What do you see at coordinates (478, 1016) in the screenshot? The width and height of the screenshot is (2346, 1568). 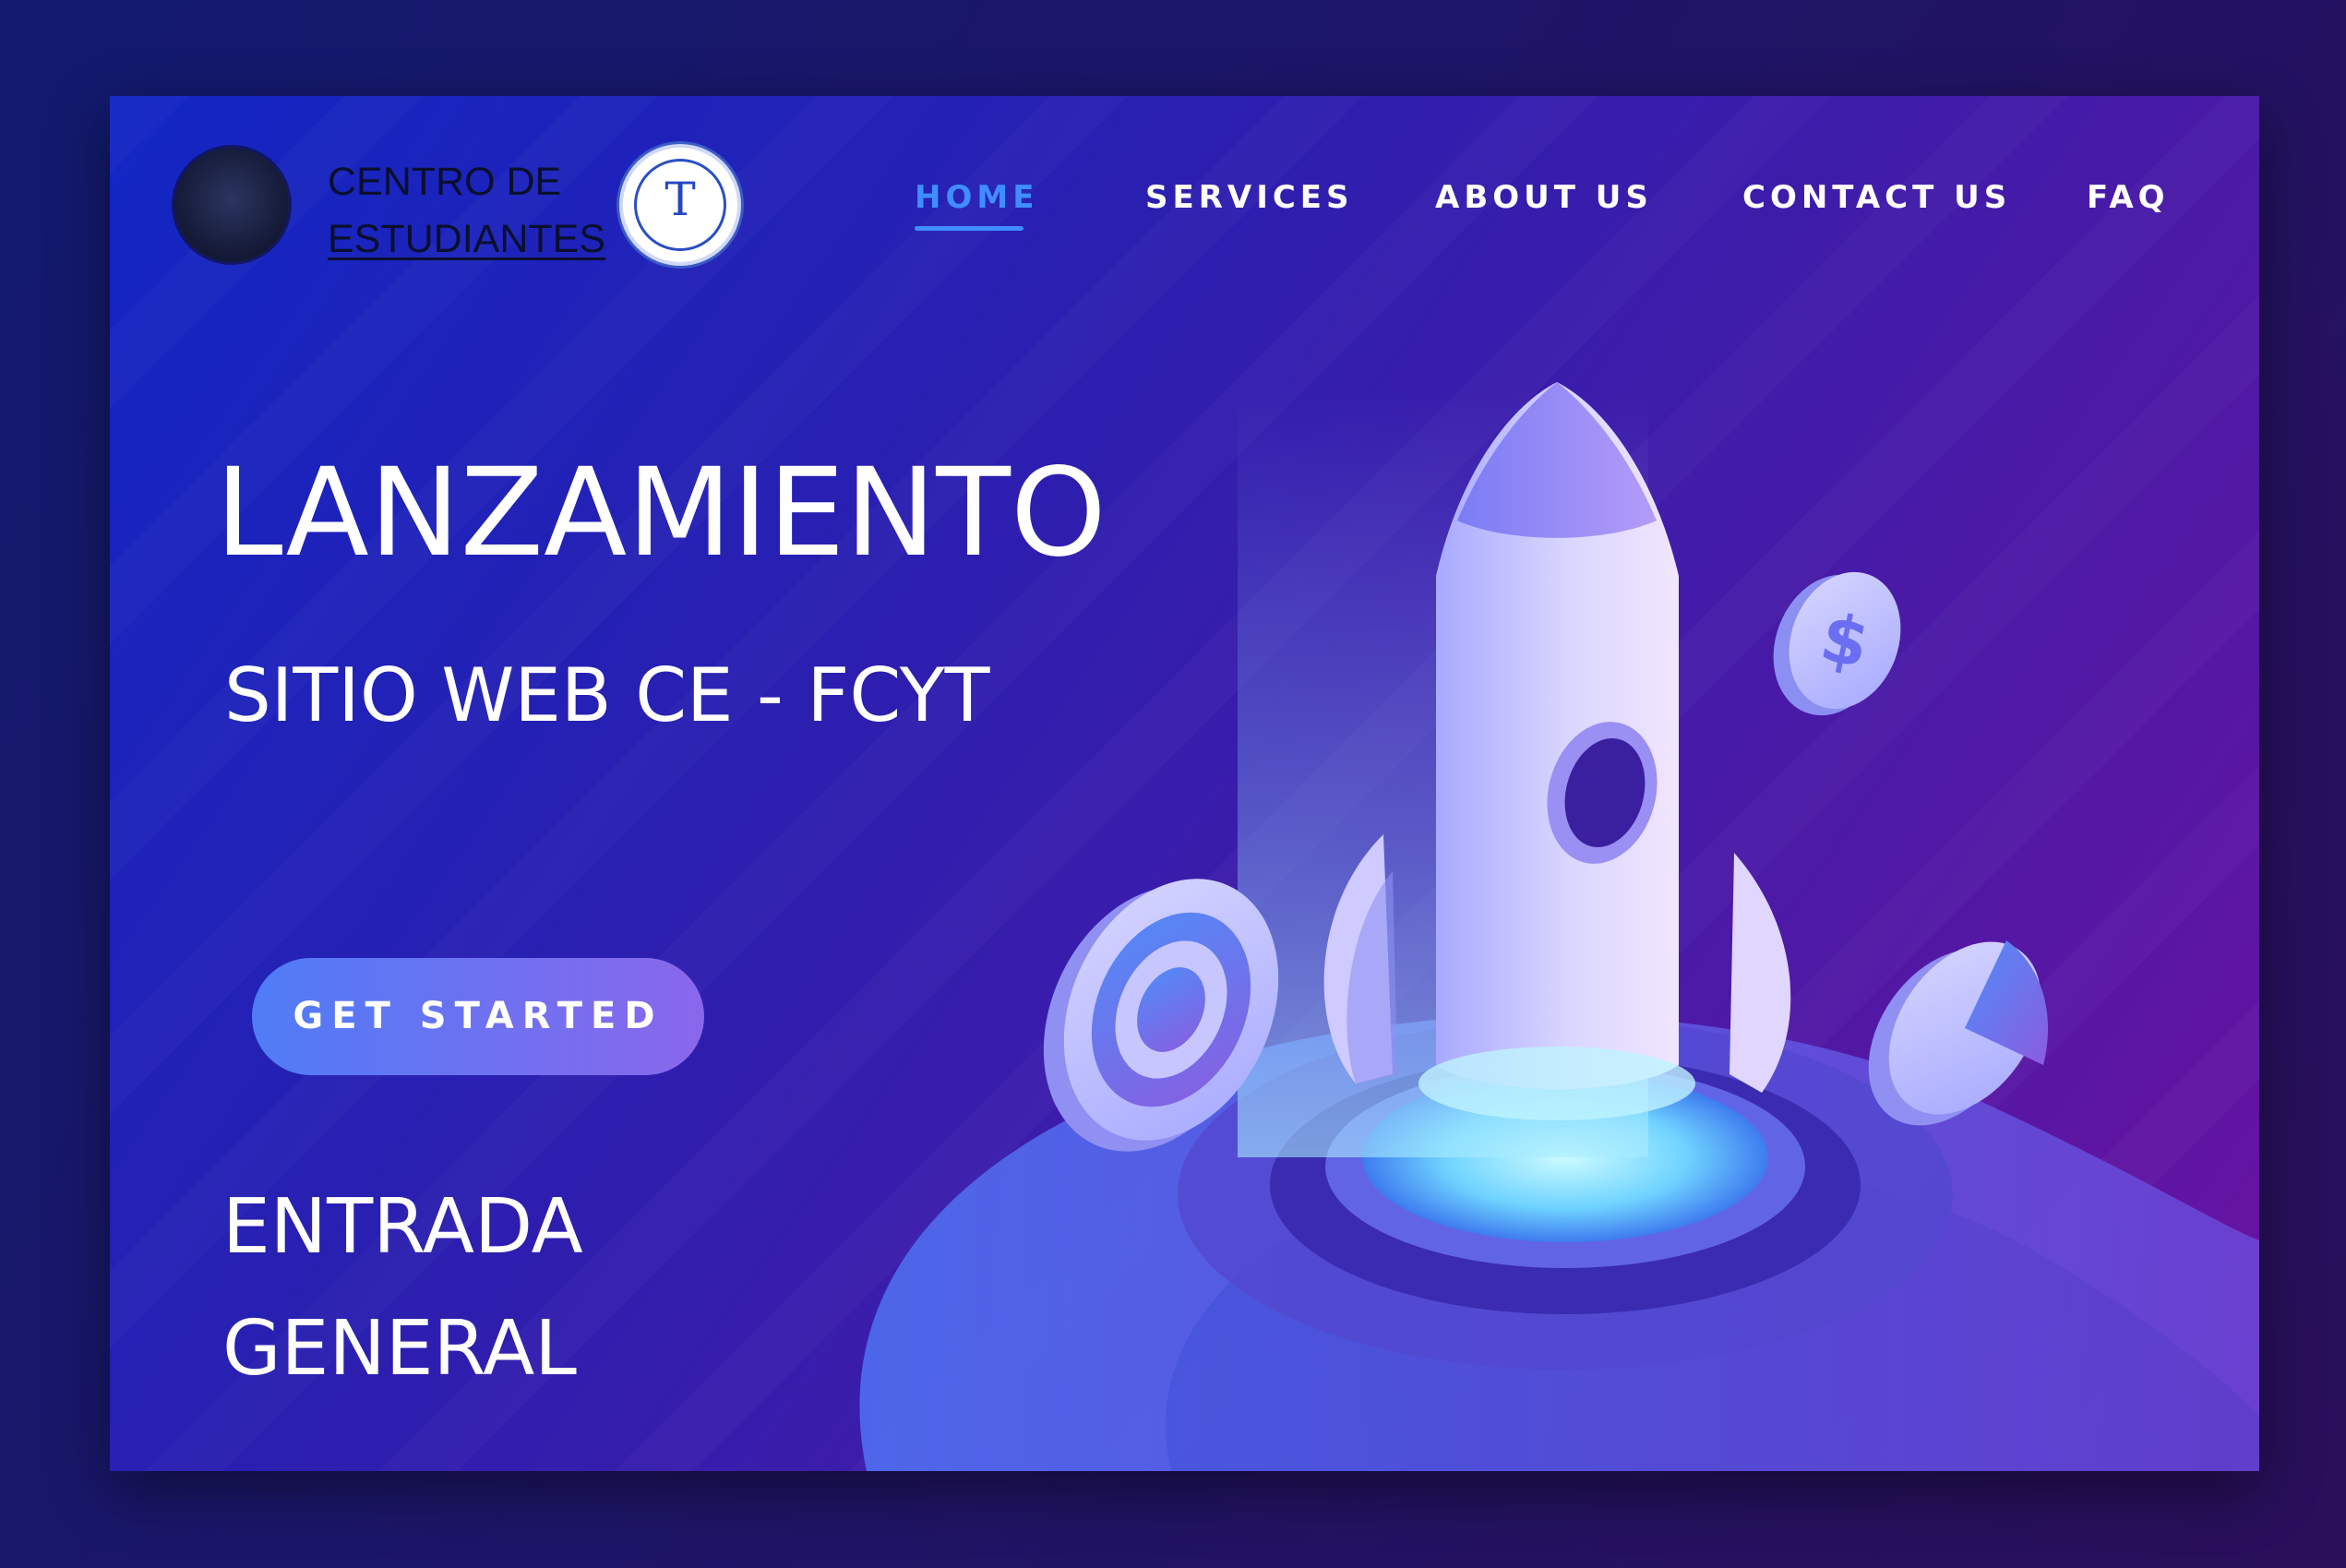 I see `get-started-button: GET STARTED` at bounding box center [478, 1016].